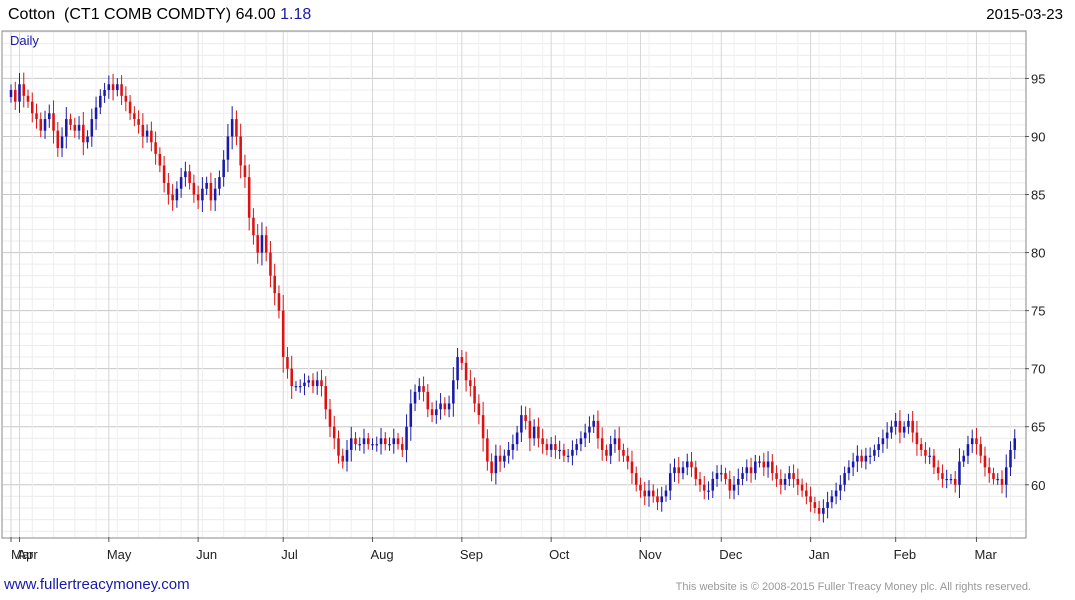 The image size is (1075, 600). I want to click on y-tick-label: 90, so click(1038, 136).